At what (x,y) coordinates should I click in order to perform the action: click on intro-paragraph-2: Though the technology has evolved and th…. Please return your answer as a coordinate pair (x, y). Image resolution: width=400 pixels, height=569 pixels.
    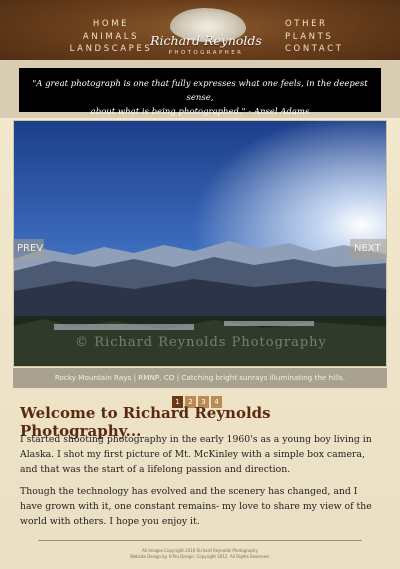
    Looking at the image, I should click on (196, 506).